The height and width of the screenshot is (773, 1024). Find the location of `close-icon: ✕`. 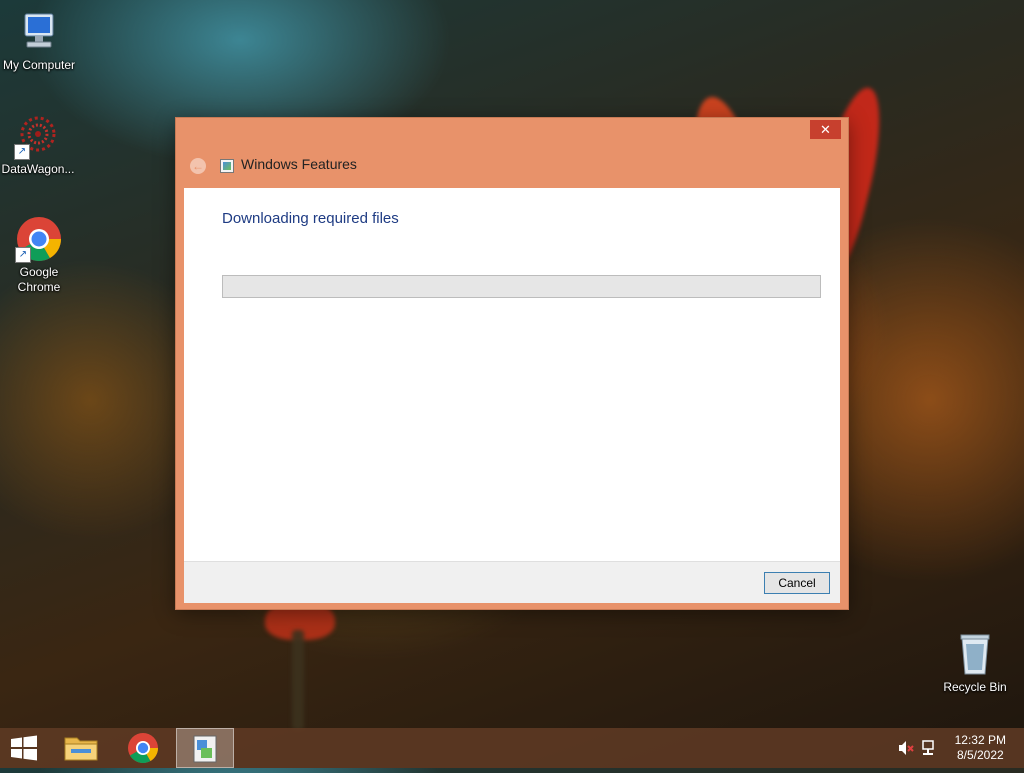

close-icon: ✕ is located at coordinates (825, 129).